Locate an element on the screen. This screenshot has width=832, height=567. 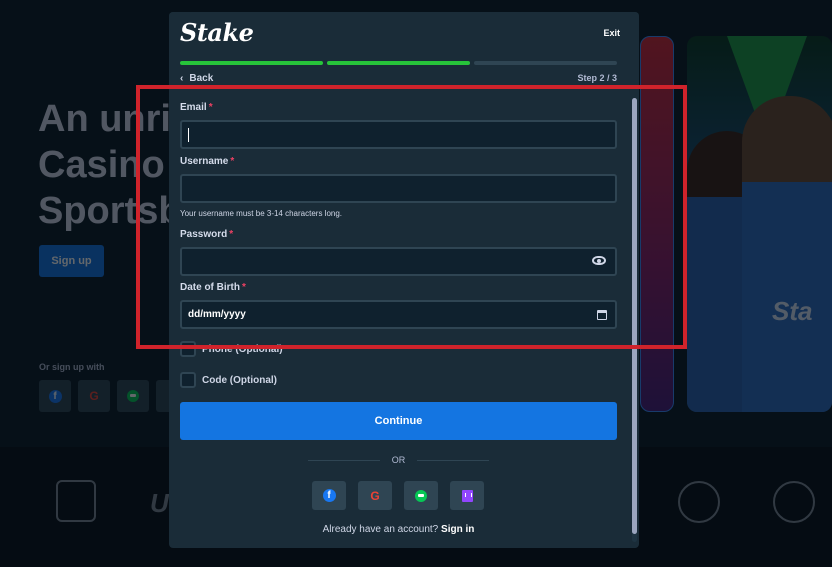
or-divider: OR is located at coordinates (398, 460).